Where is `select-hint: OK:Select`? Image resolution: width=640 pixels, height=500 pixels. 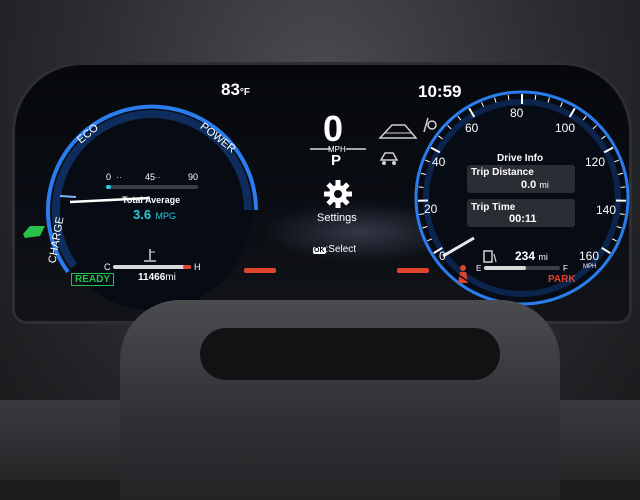 select-hint: OK:Select is located at coordinates (334, 249).